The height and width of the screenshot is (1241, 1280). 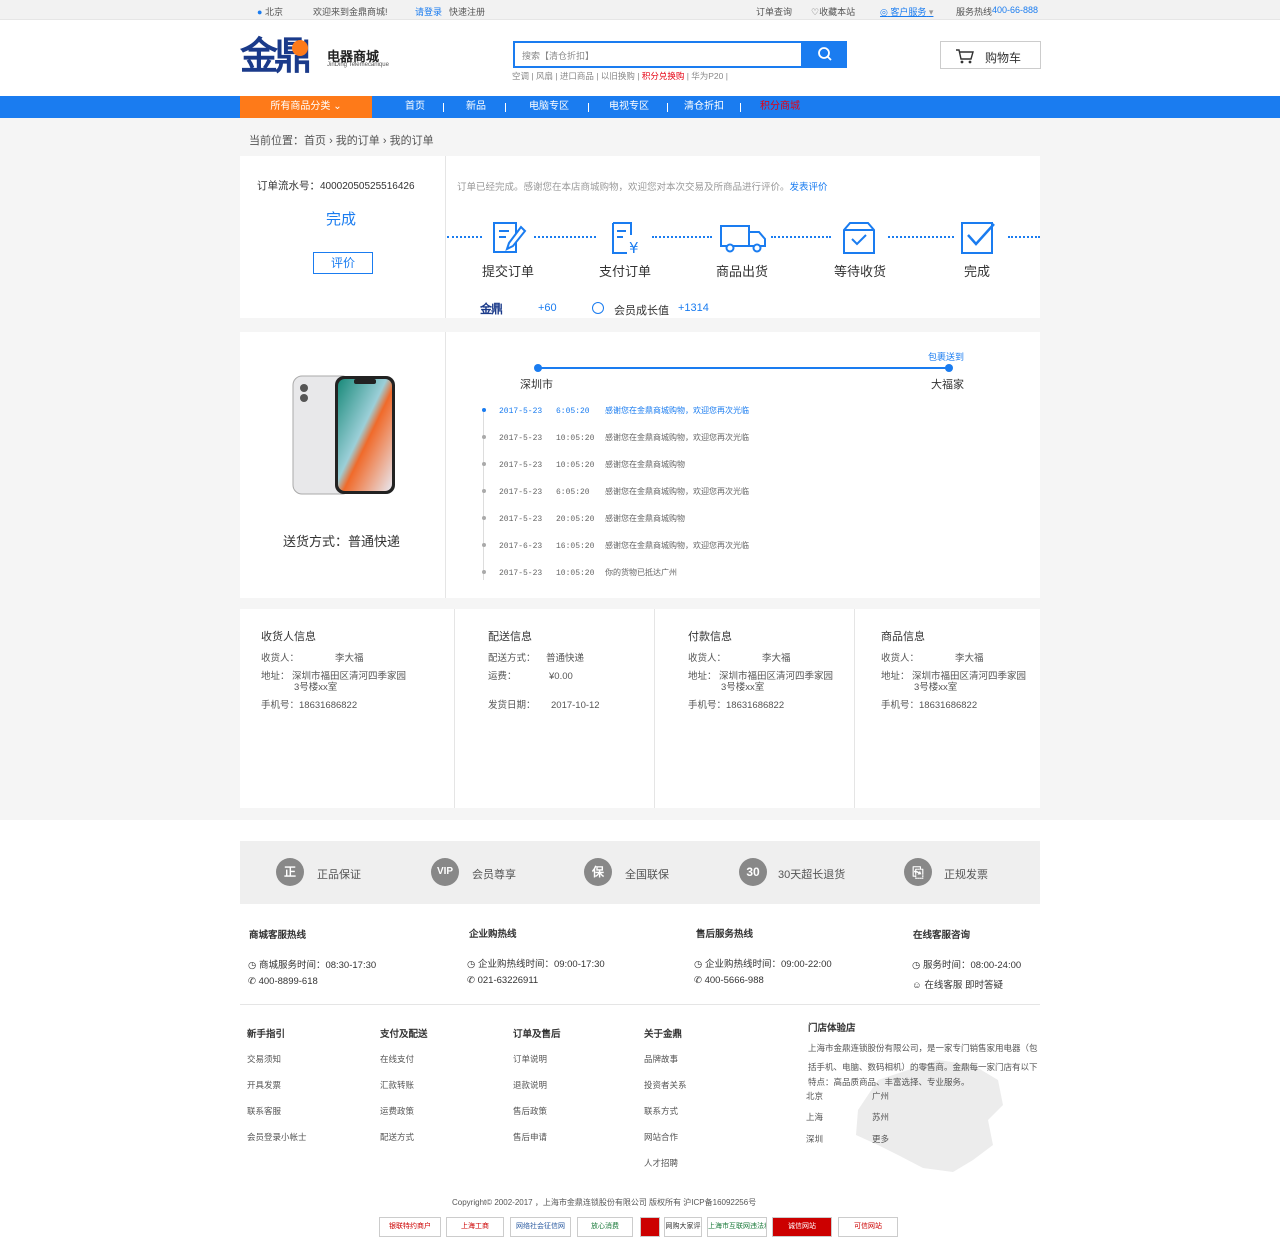 I want to click on nav-new: 新品, so click(x=476, y=107).